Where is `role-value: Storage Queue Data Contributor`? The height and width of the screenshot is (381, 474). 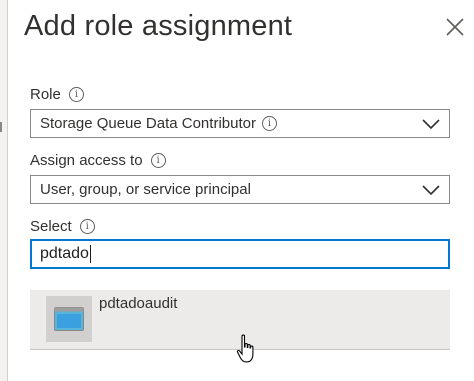 role-value: Storage Queue Data Contributor is located at coordinates (148, 123).